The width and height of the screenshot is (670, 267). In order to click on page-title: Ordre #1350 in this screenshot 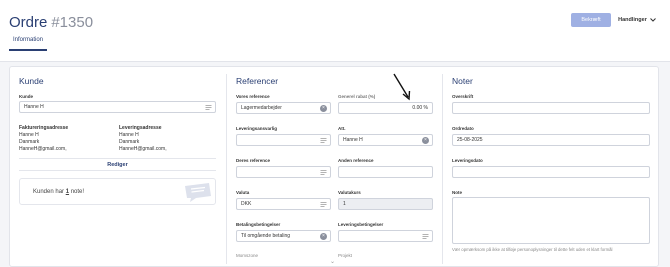, I will do `click(51, 22)`.